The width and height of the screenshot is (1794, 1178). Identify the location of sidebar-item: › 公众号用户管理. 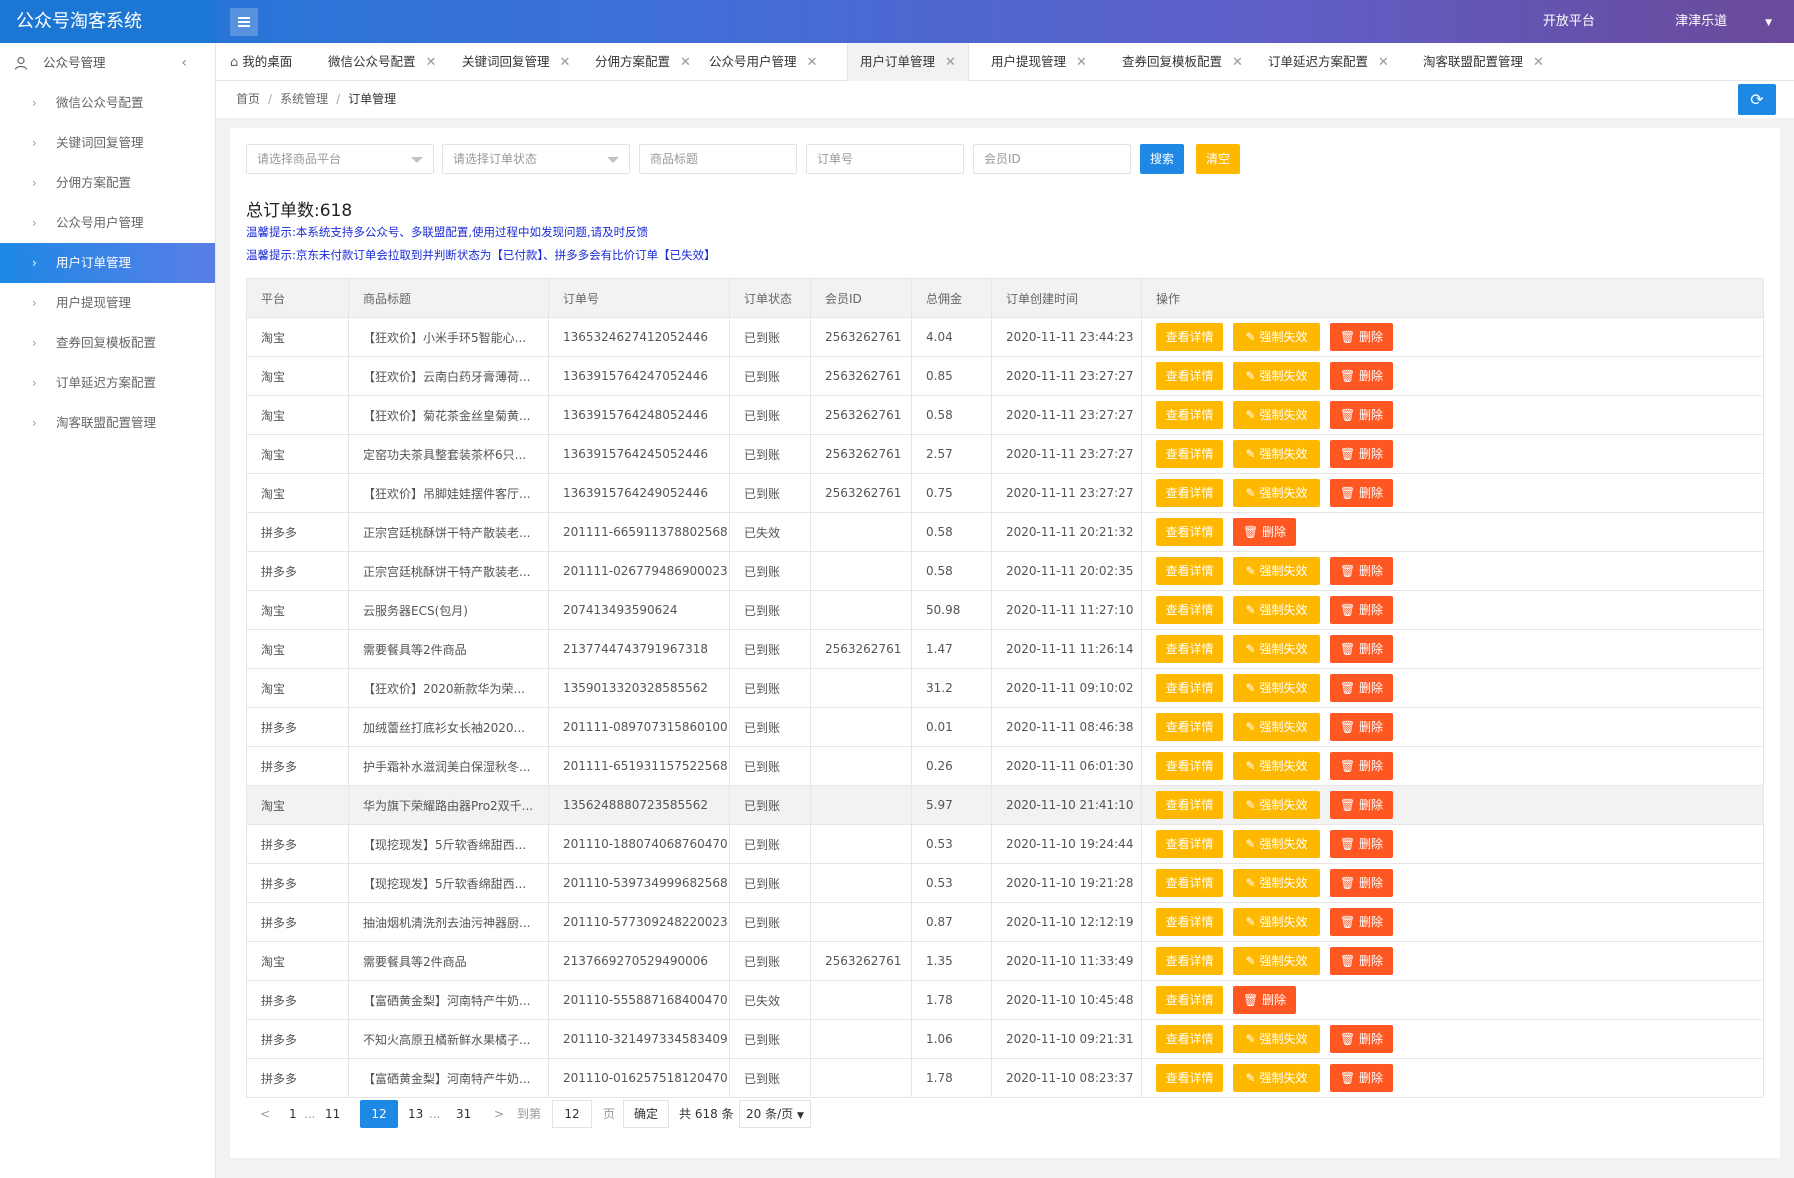
(107, 223).